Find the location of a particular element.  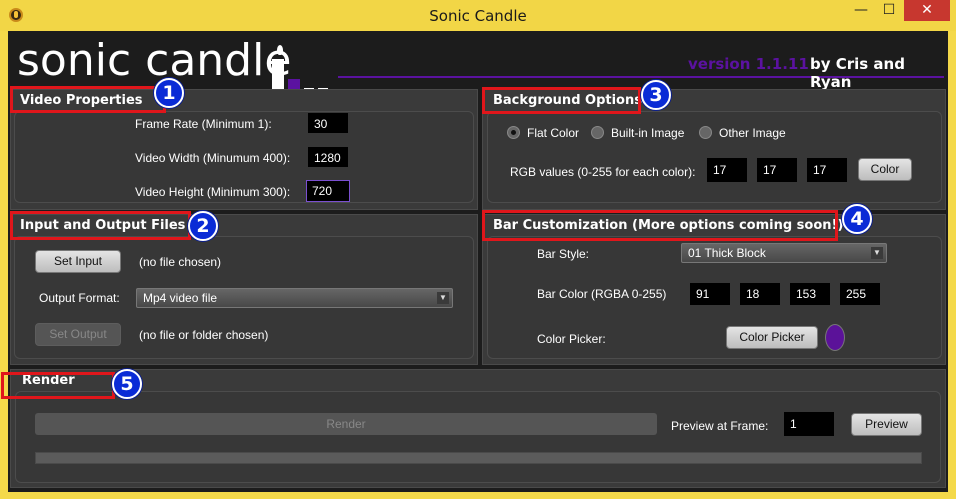

color-picker-button: Color Picker is located at coordinates (772, 337).